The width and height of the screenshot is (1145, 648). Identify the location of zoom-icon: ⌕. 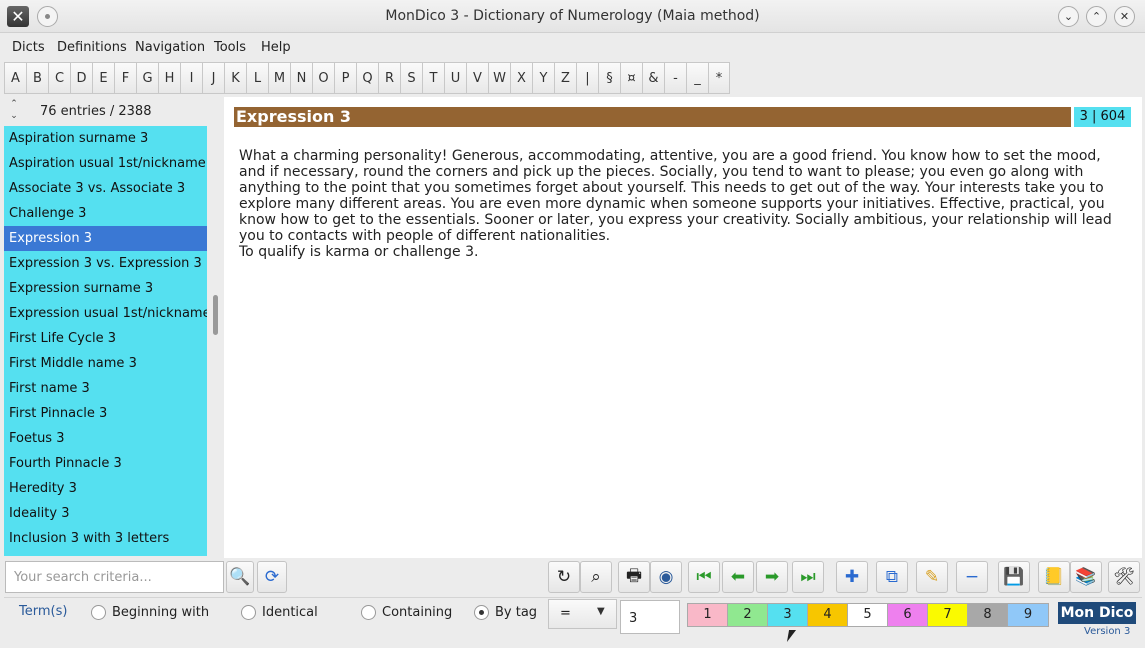
(596, 577).